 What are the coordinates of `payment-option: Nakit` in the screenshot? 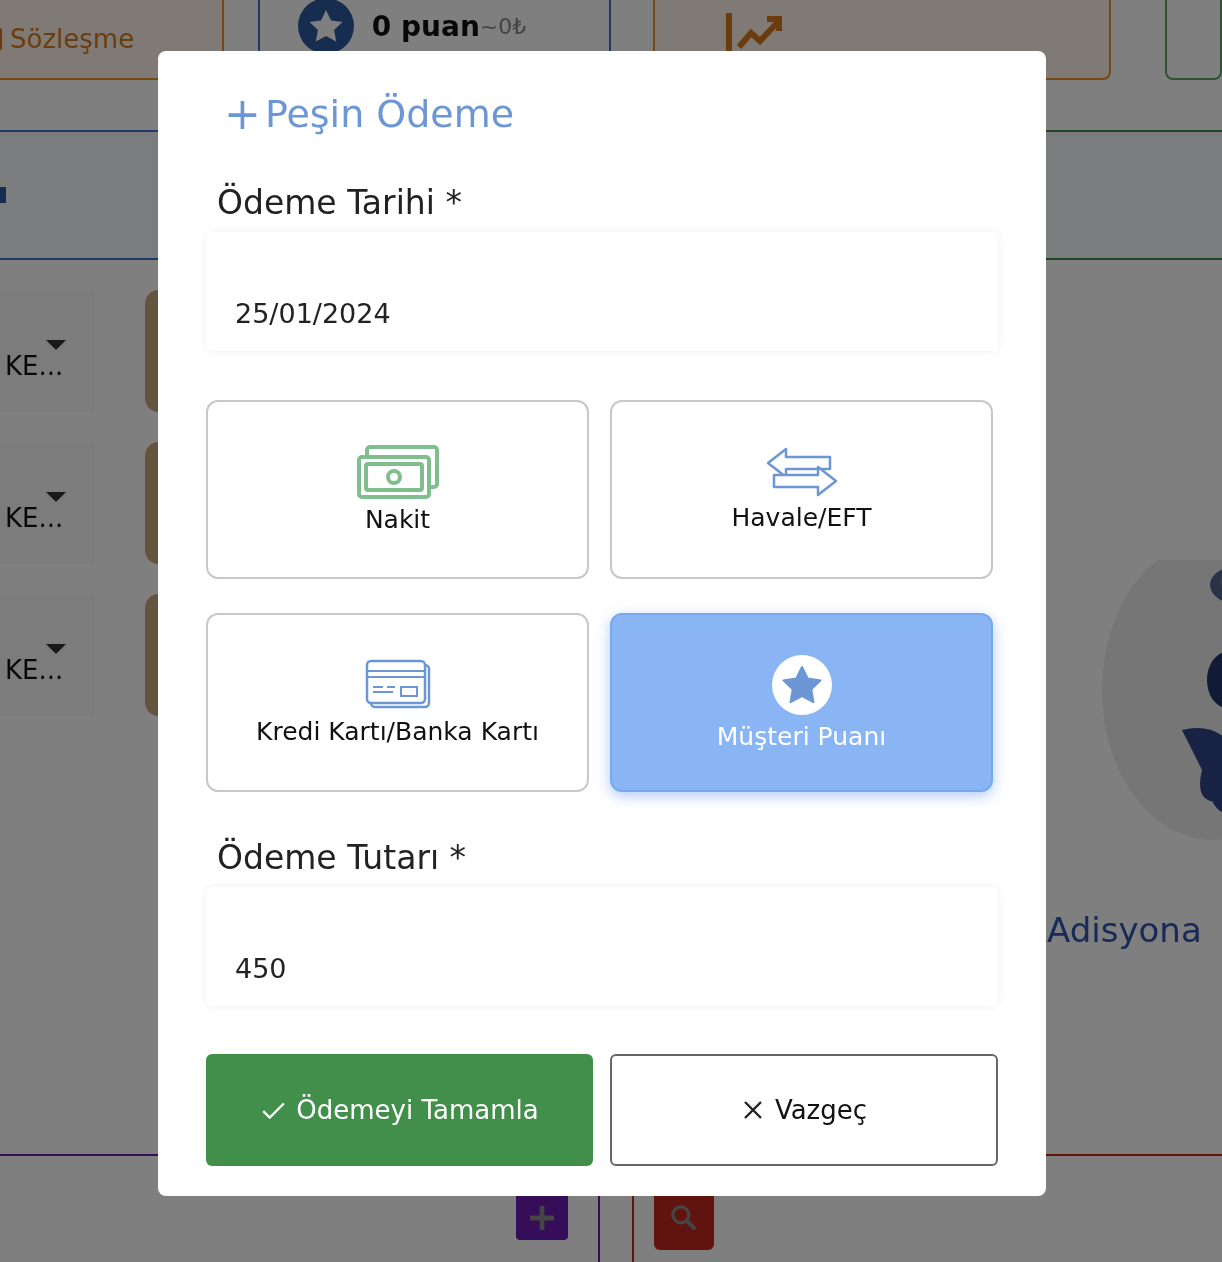 It's located at (397, 489).